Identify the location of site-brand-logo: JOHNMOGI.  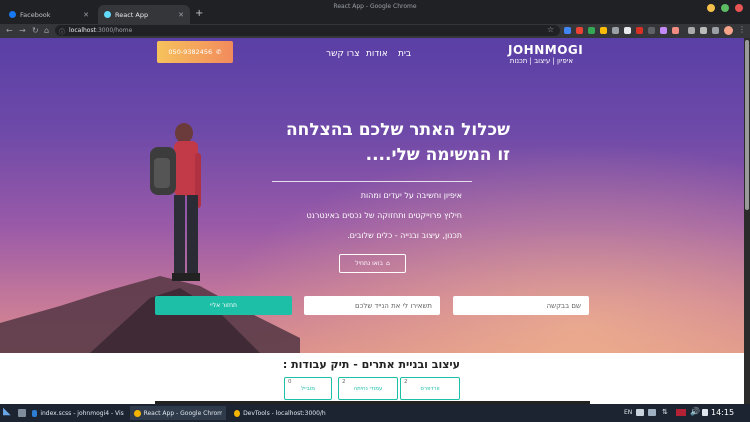
(545, 50).